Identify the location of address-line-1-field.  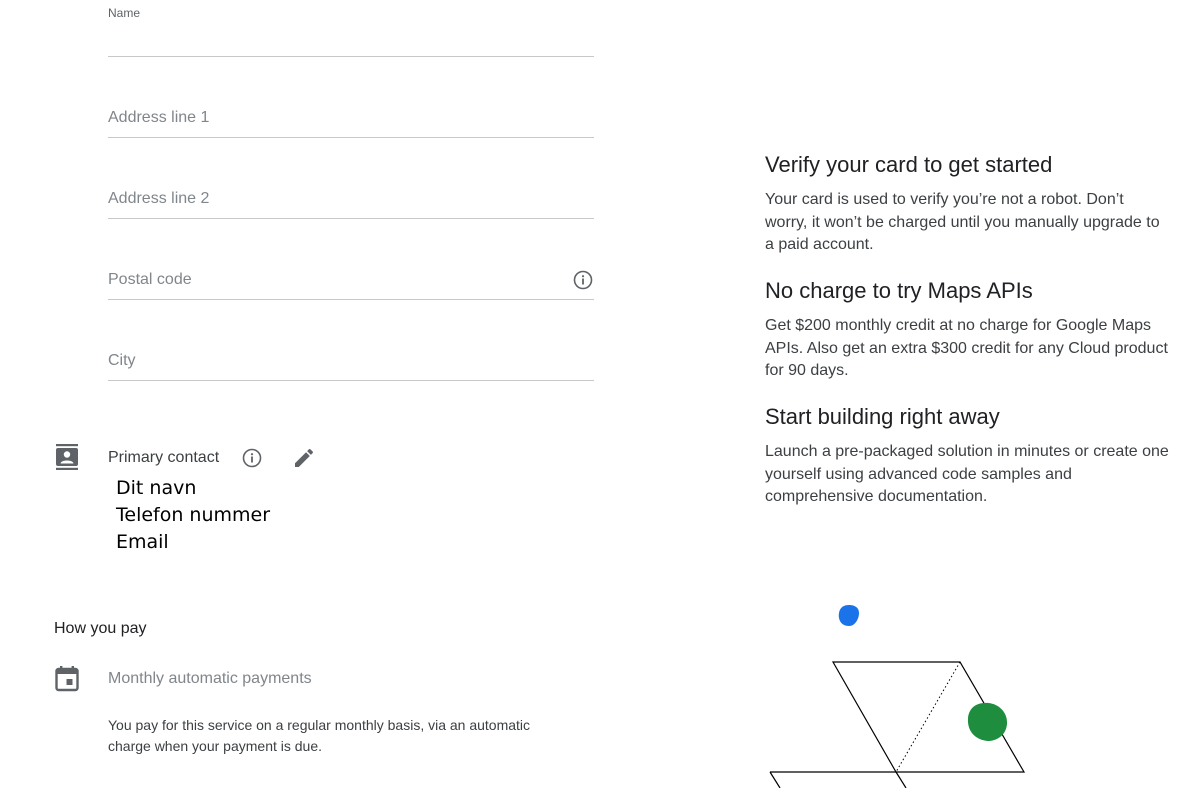
(351, 119).